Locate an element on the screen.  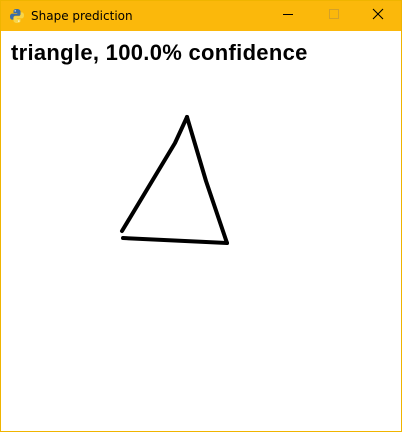
maximize-icon is located at coordinates (334, 16).